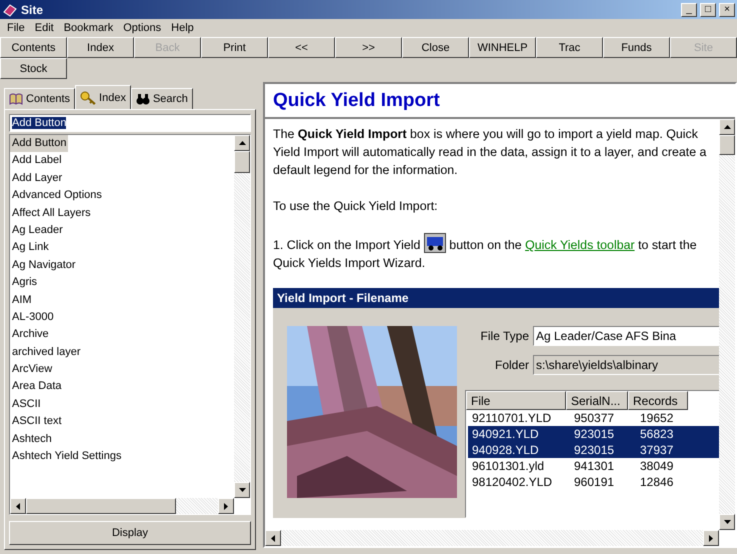 This screenshot has height=554, width=737. What do you see at coordinates (33, 68) in the screenshot?
I see `toolbar-button: Stock` at bounding box center [33, 68].